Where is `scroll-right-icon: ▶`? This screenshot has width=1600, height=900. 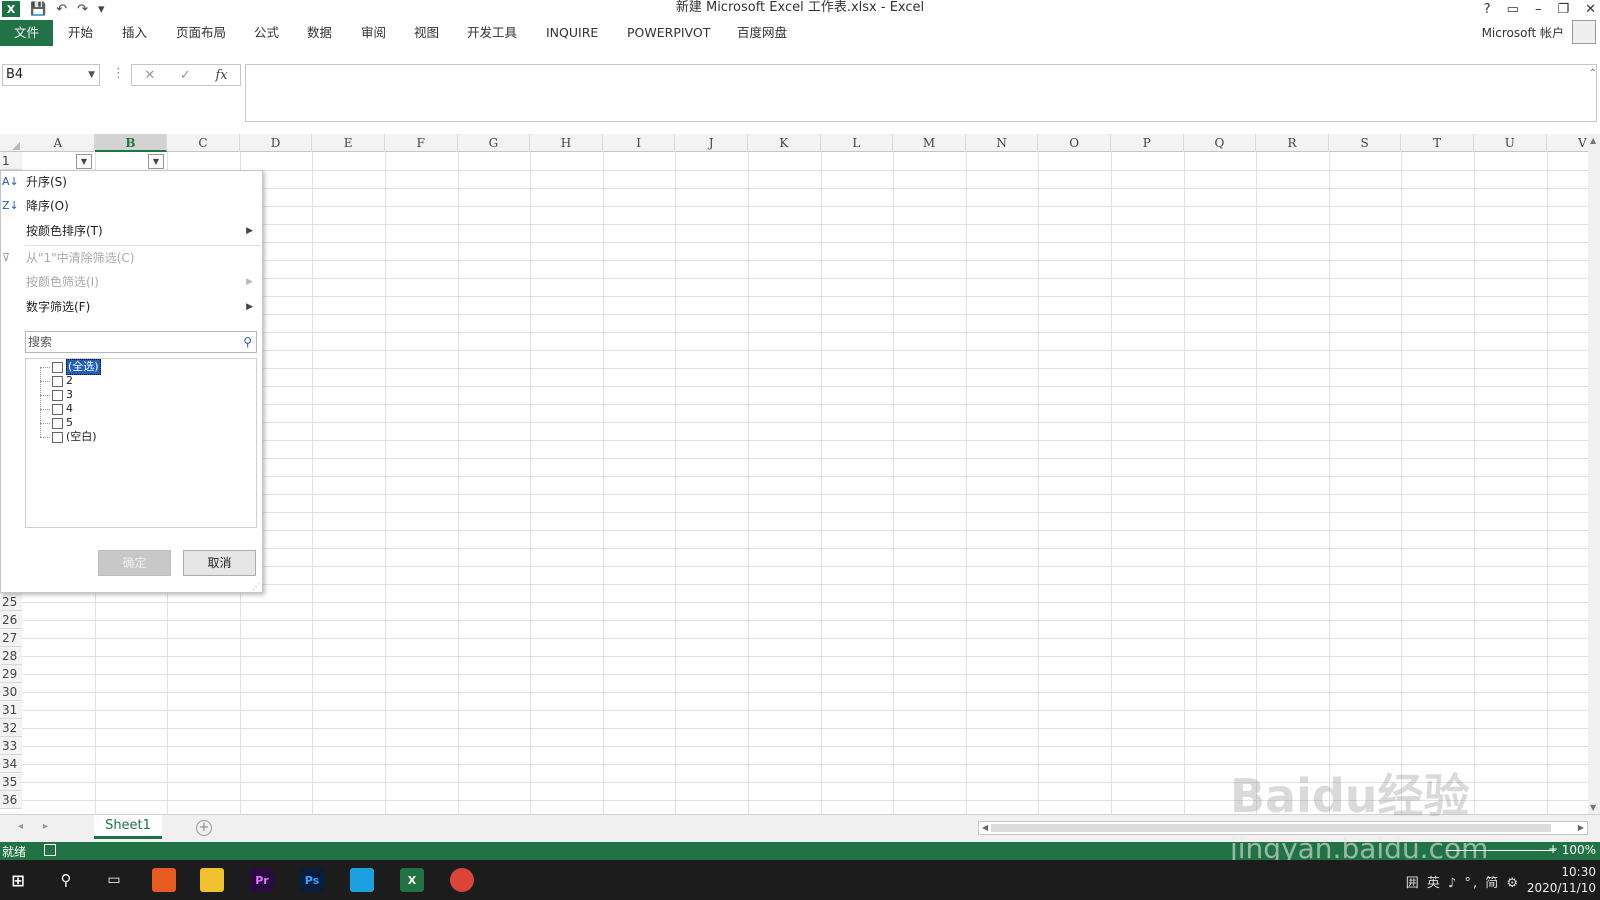 scroll-right-icon: ▶ is located at coordinates (1581, 827).